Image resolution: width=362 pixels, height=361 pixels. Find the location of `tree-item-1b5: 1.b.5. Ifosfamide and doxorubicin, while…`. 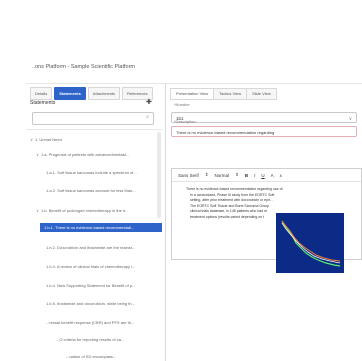

tree-item-1b5: 1.b.5. Ifosfamide and doxorubicin, while… is located at coordinates (101, 303).